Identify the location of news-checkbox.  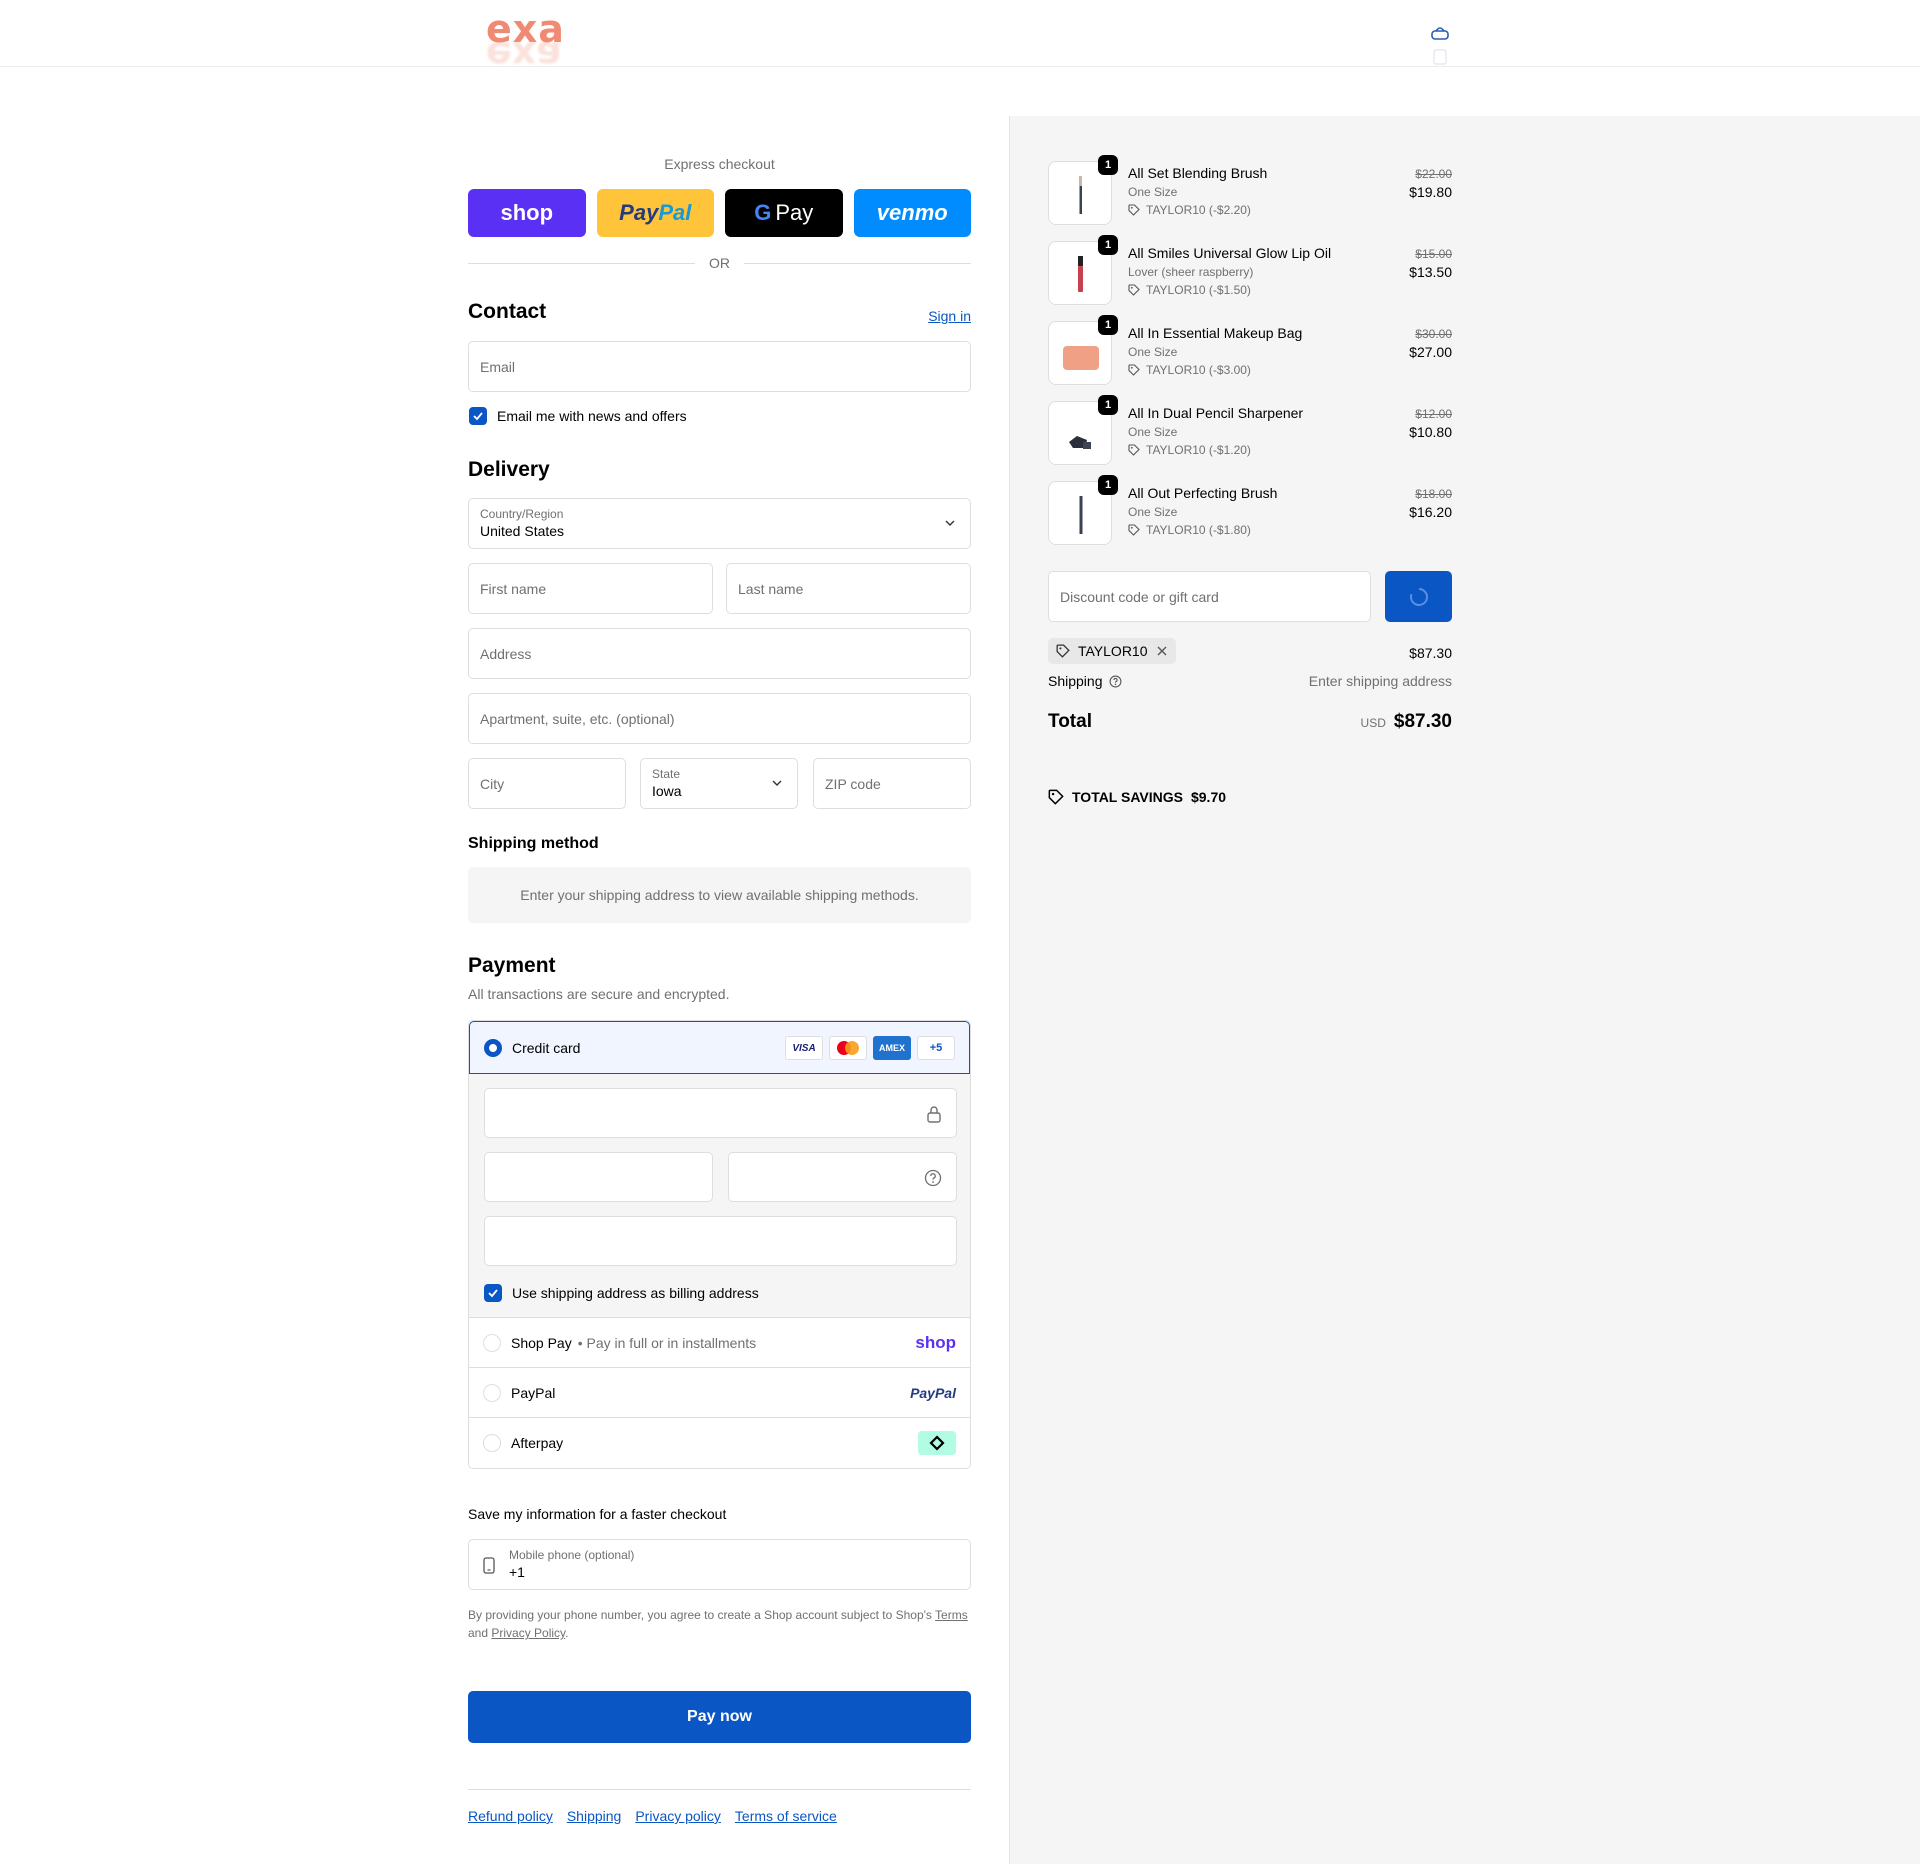
(478, 416).